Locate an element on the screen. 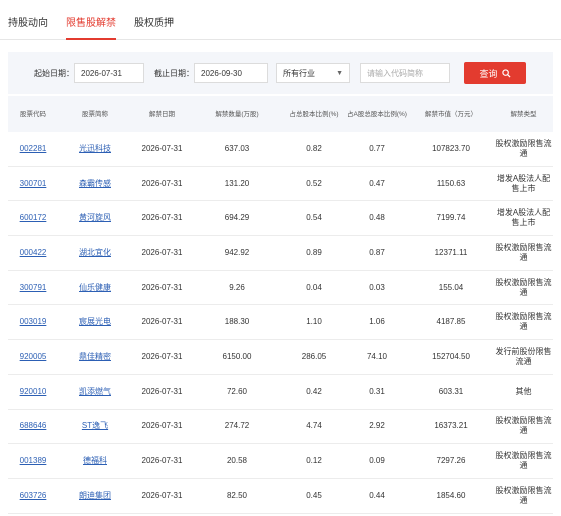 The image size is (561, 516). stock-name-link: 宸展光电 is located at coordinates (95, 321).